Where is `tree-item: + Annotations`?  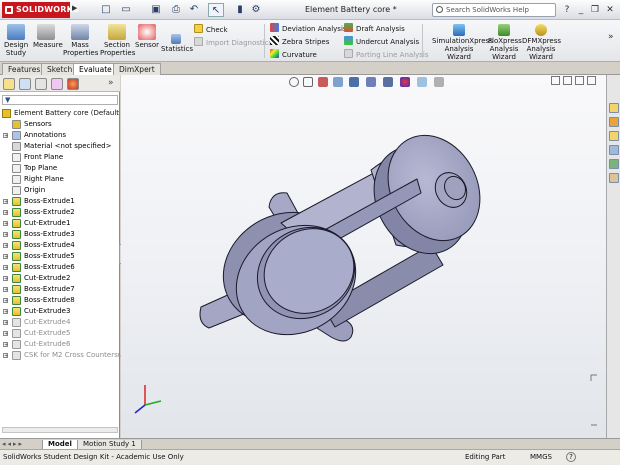
tree-item: + Annotations is located at coordinates (60, 135).